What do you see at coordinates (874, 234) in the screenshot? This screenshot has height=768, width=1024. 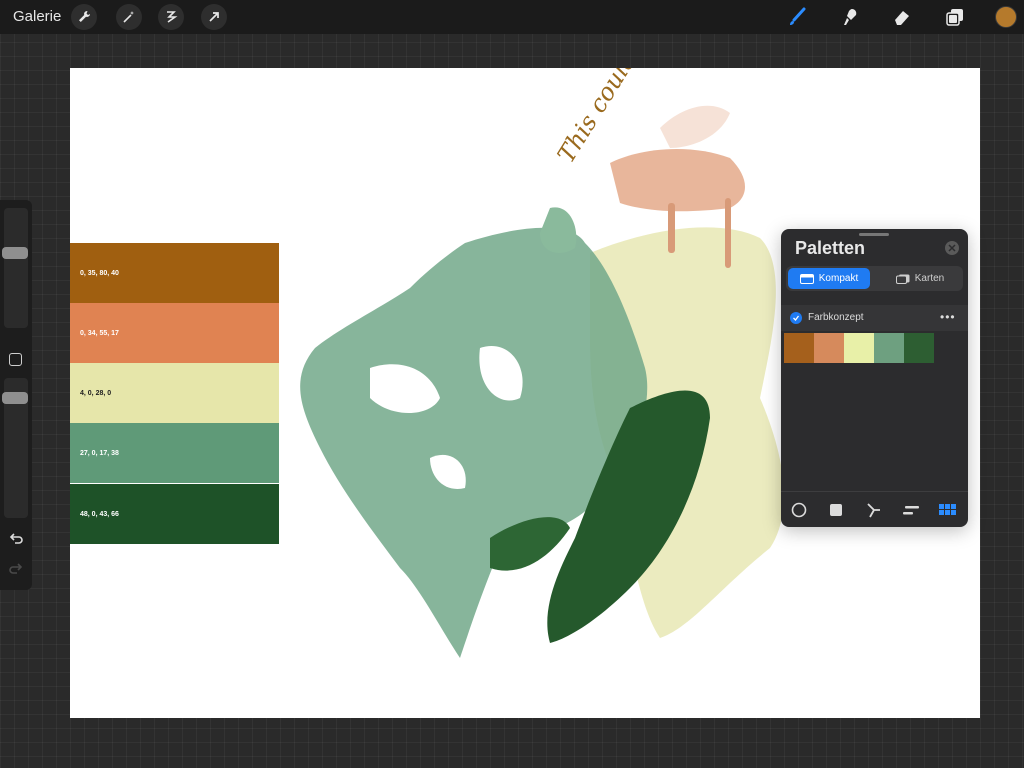 I see `panel-grabber` at bounding box center [874, 234].